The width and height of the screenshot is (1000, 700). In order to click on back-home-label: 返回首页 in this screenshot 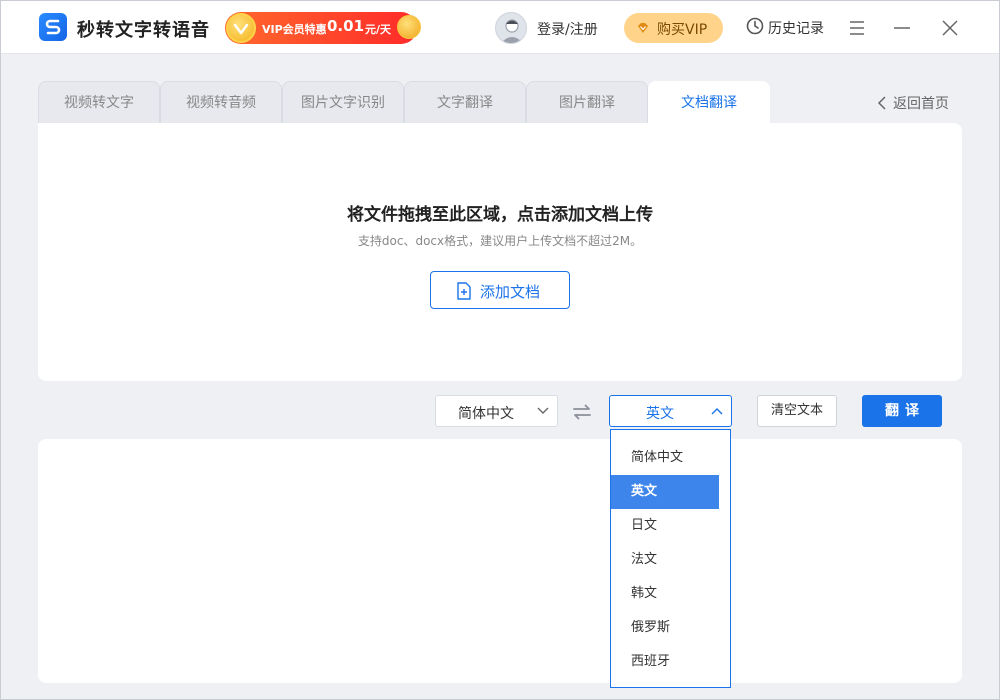, I will do `click(921, 104)`.